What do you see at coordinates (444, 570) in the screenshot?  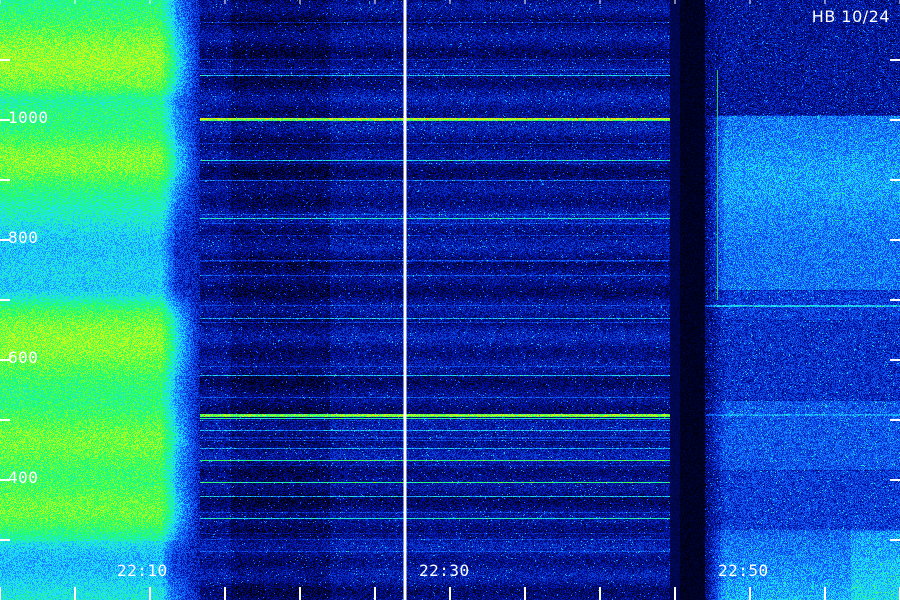 I see `time-label-2230: 22:30` at bounding box center [444, 570].